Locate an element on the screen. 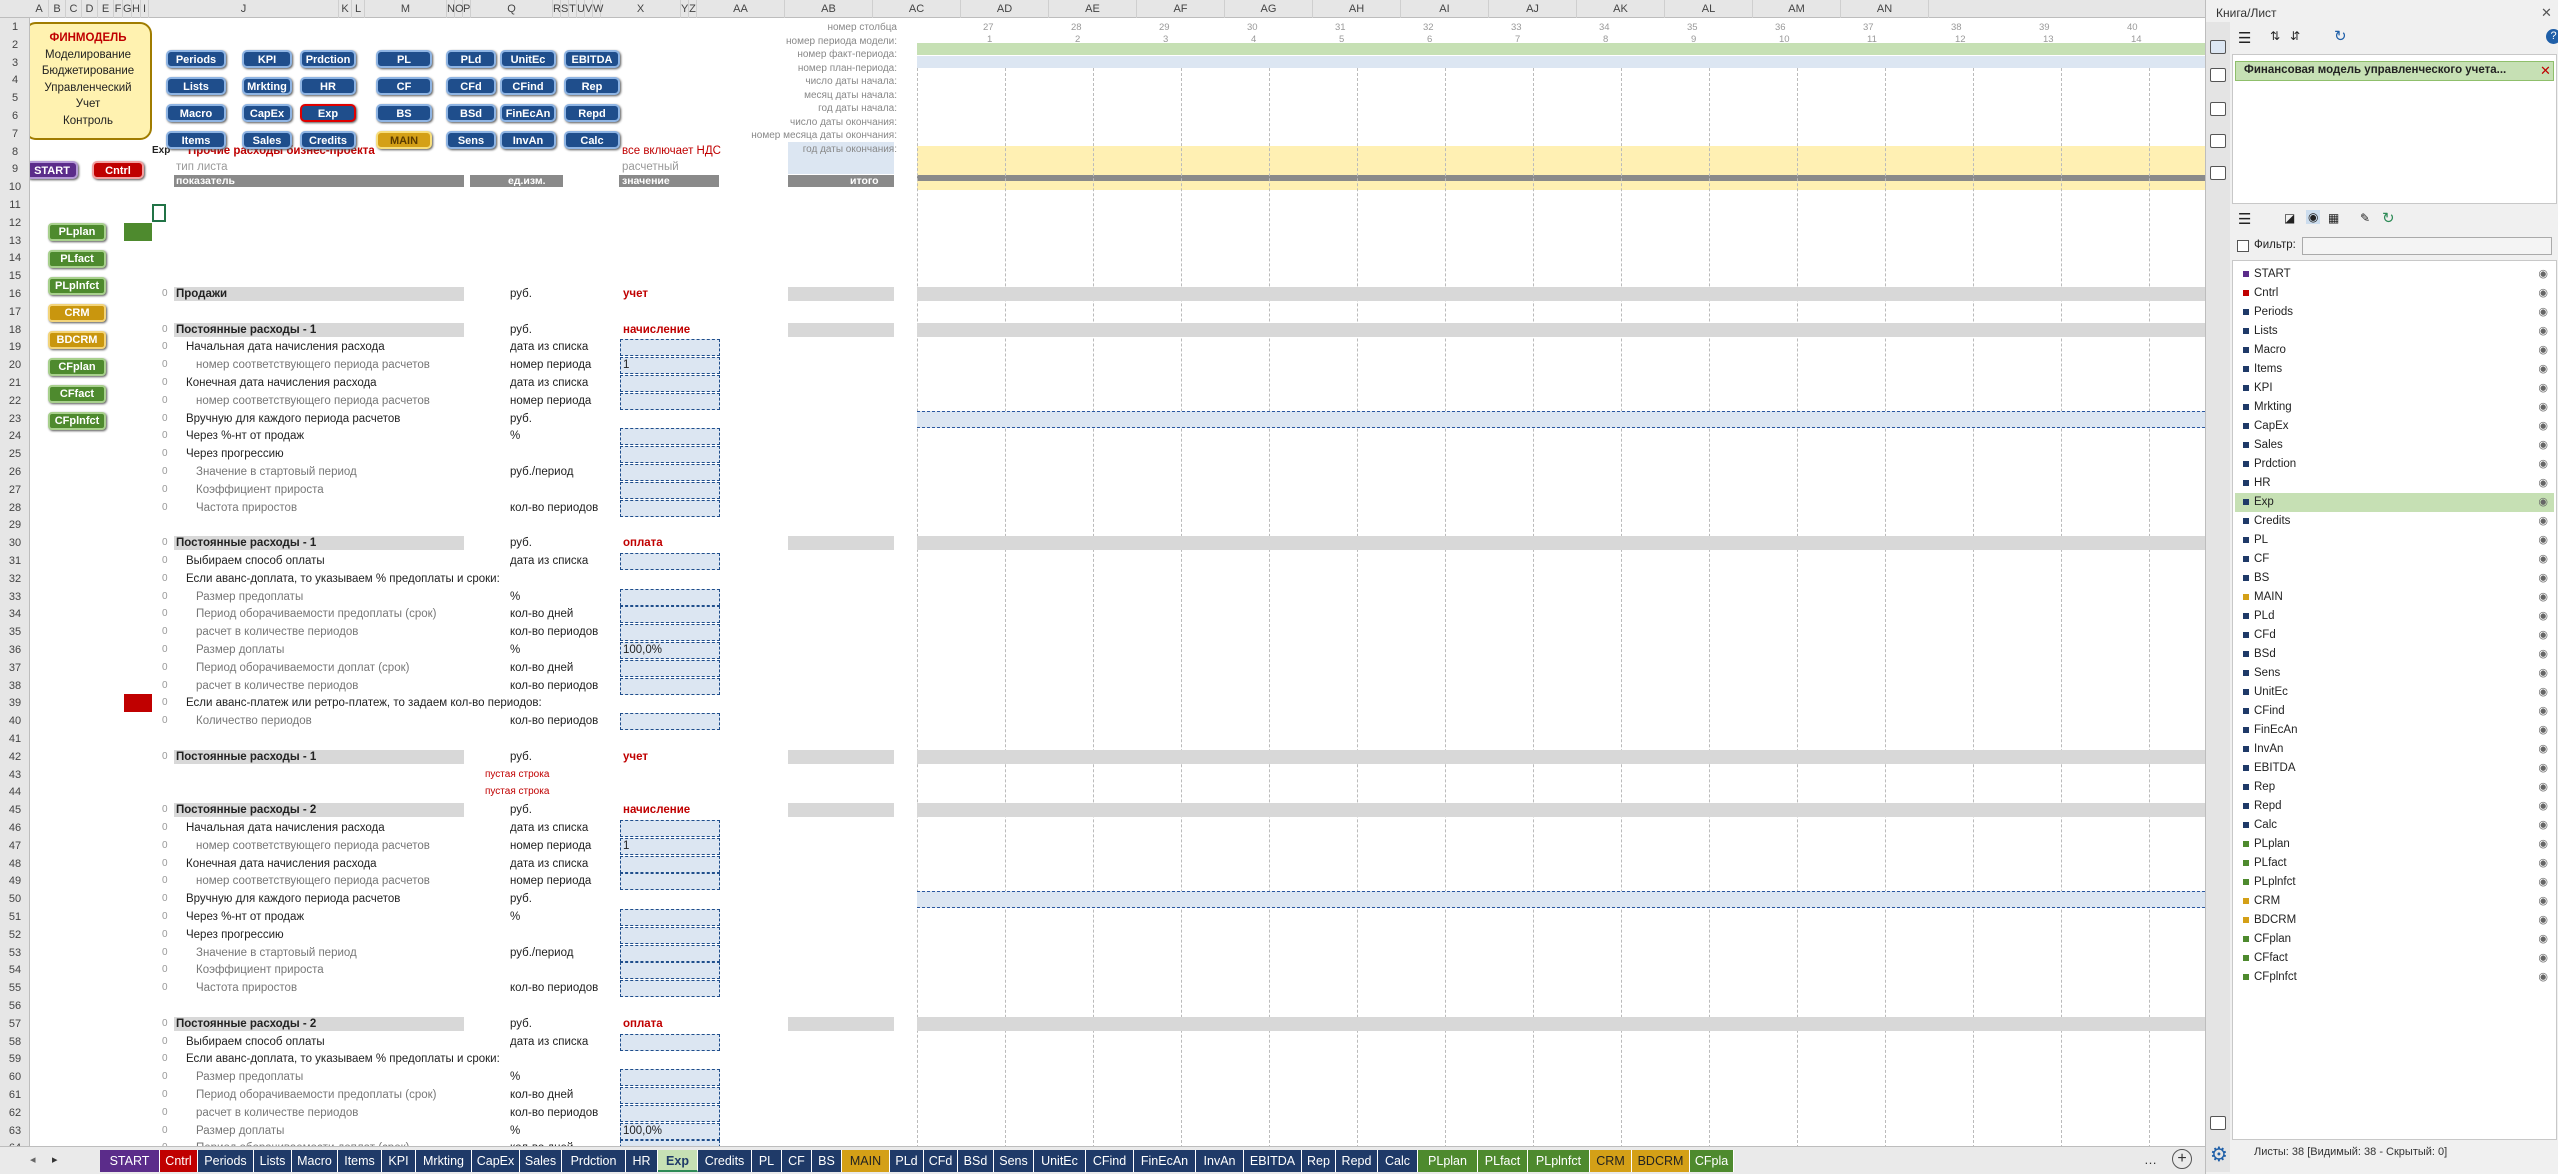 The height and width of the screenshot is (1174, 2558). table-icon is located at coordinates (2218, 141).